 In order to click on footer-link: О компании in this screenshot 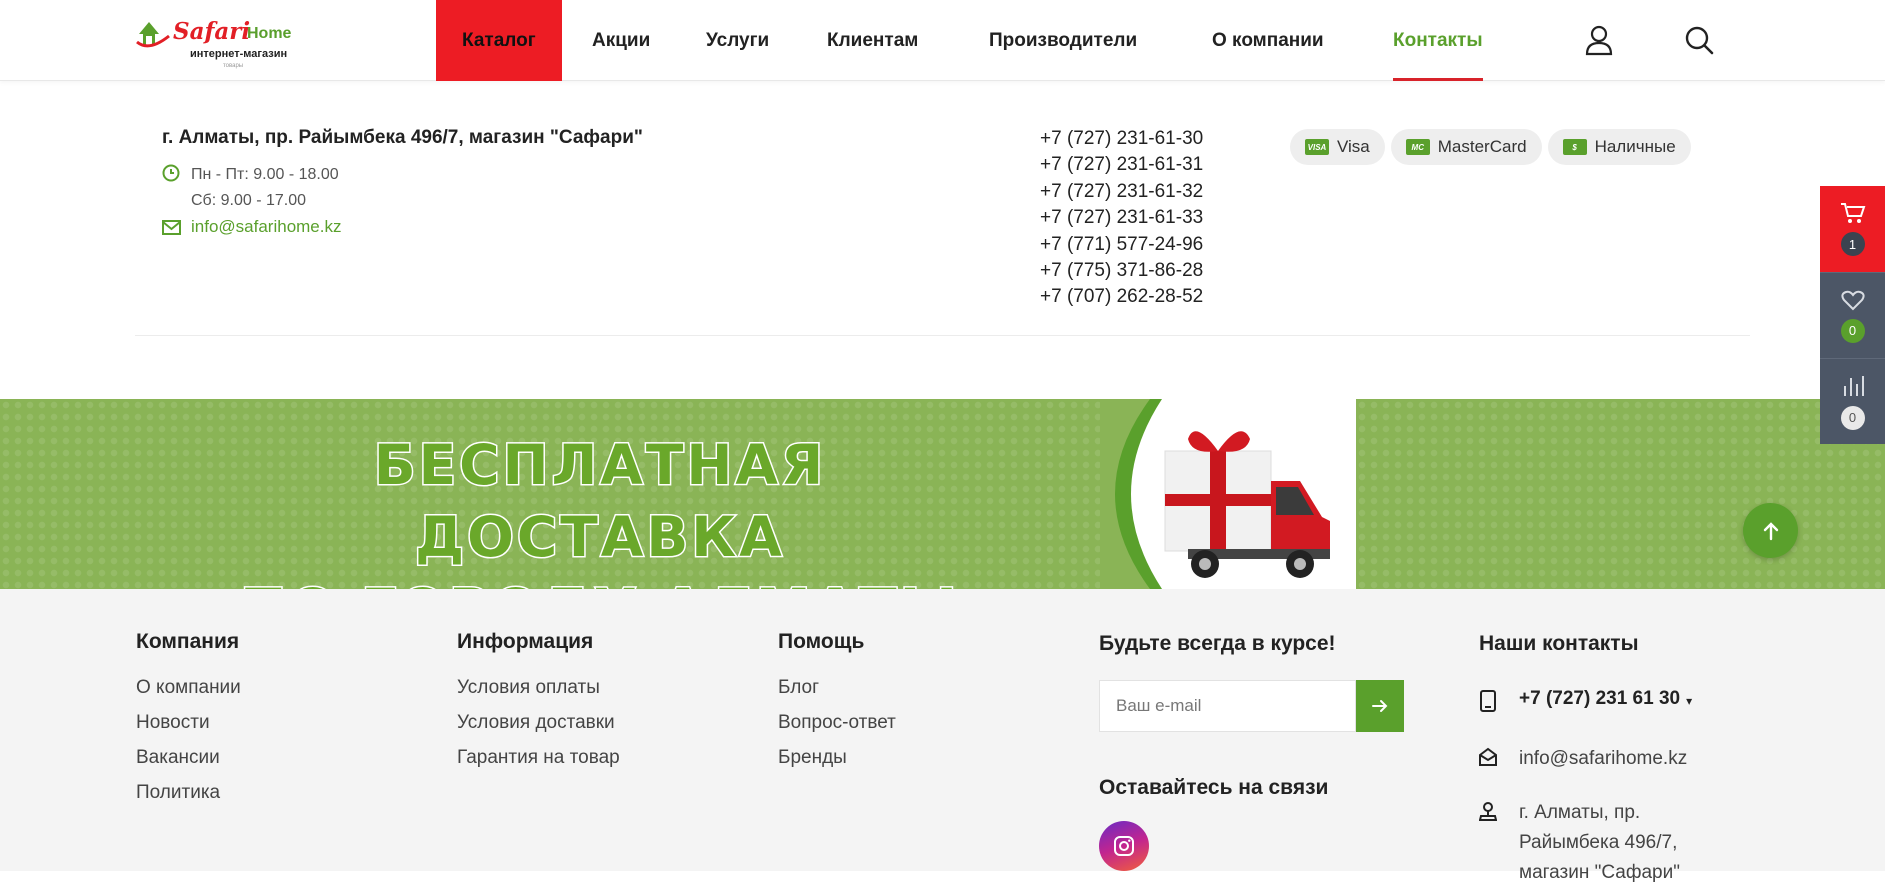, I will do `click(188, 687)`.